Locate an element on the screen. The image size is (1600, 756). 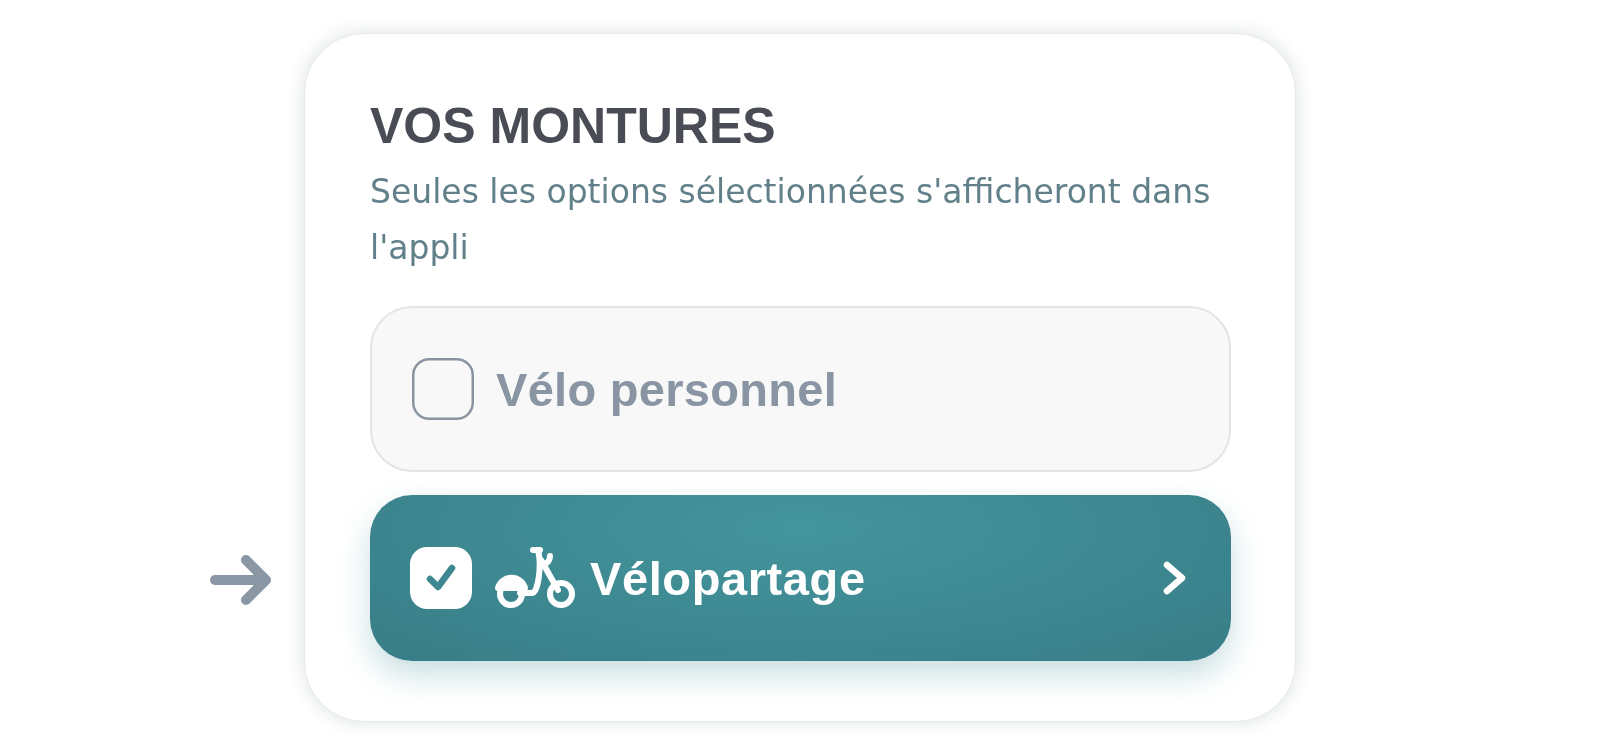
bicycle-icon is located at coordinates (536, 578).